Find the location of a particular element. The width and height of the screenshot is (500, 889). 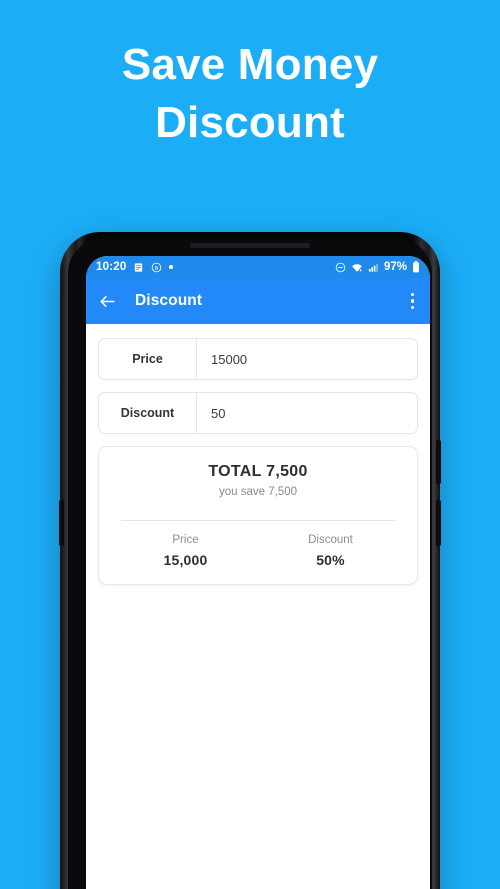

volume-button is located at coordinates (438, 523).